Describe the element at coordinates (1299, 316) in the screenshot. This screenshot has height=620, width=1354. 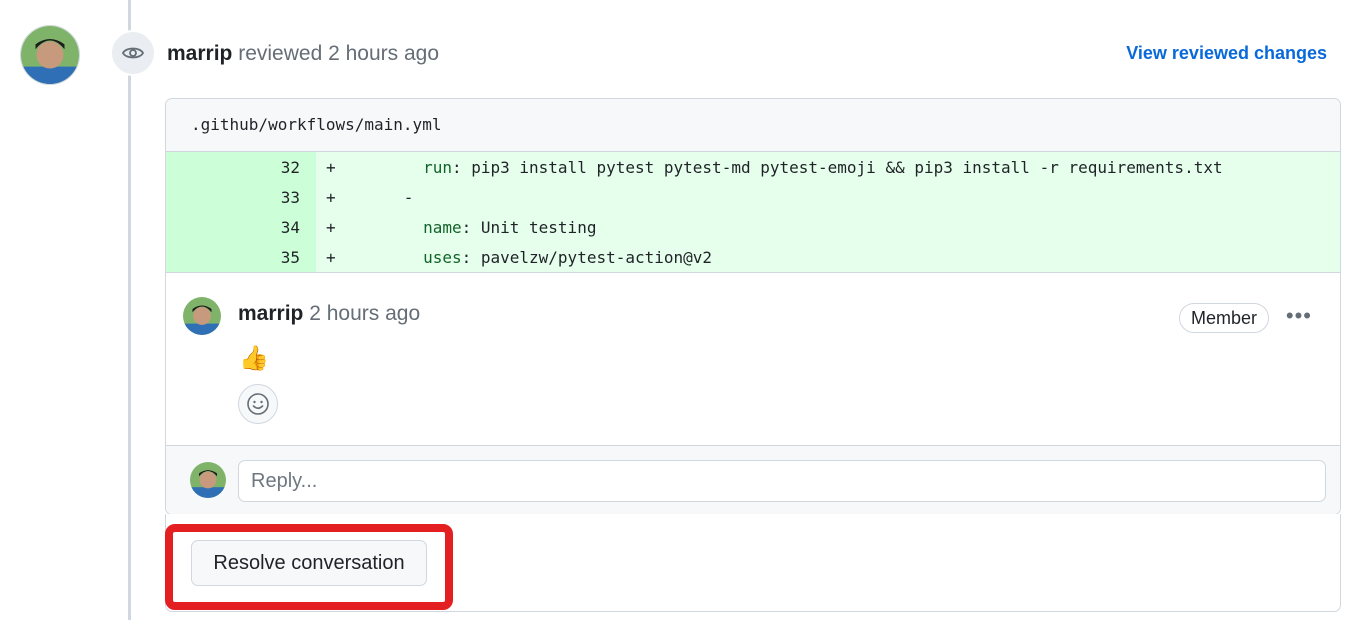
I see `comment-options-kebab-icon: •••` at that location.